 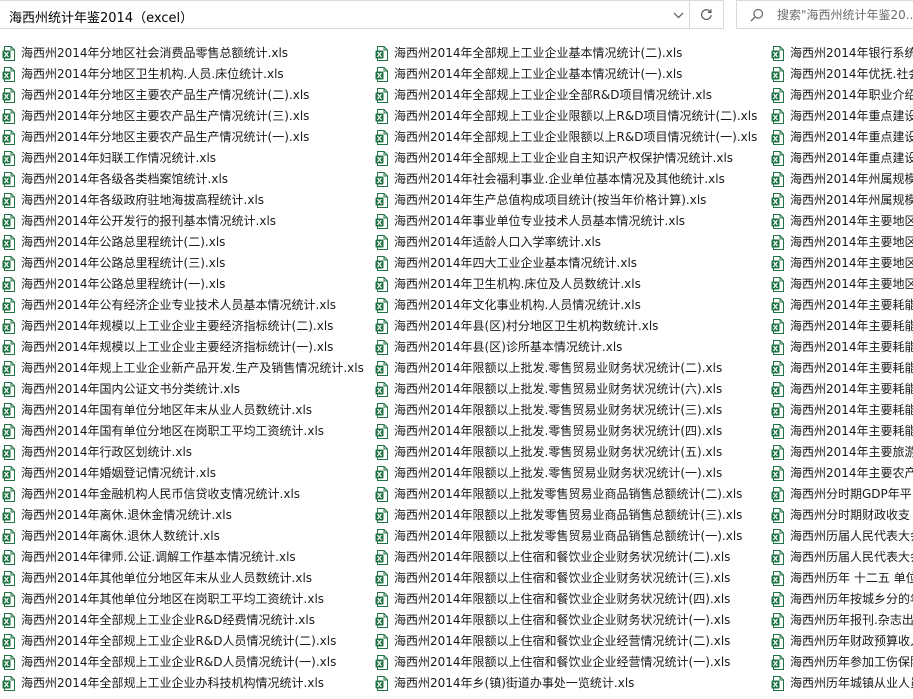 What do you see at coordinates (186, 536) in the screenshot?
I see `file-item: X 海西州2014年离休.退休人数统计.xls` at bounding box center [186, 536].